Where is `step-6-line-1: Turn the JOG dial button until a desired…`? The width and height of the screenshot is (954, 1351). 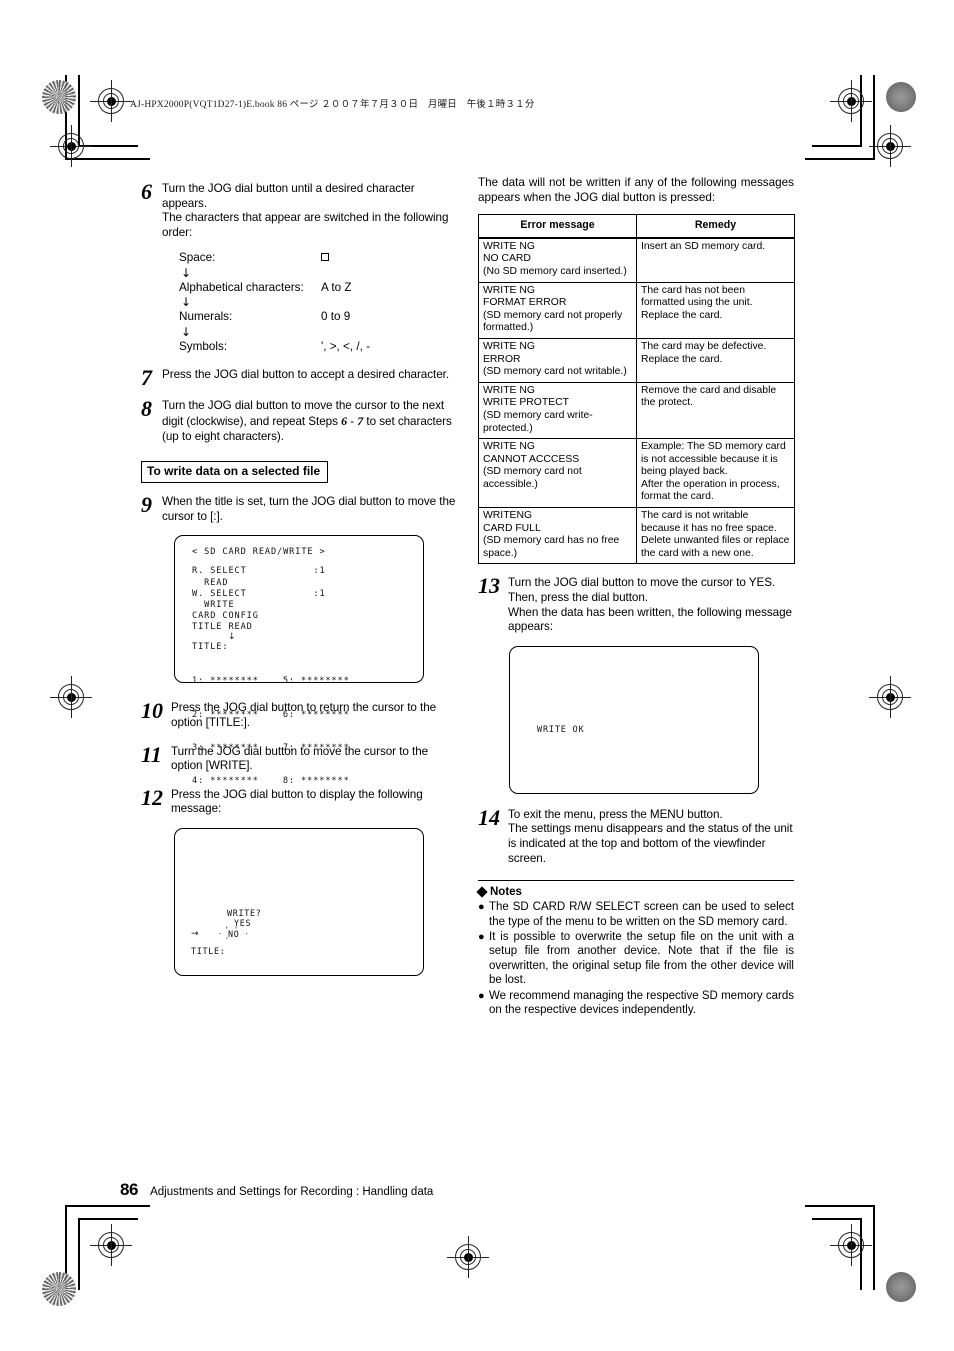
step-6-line-1: Turn the JOG dial button until a desired… is located at coordinates (288, 196).